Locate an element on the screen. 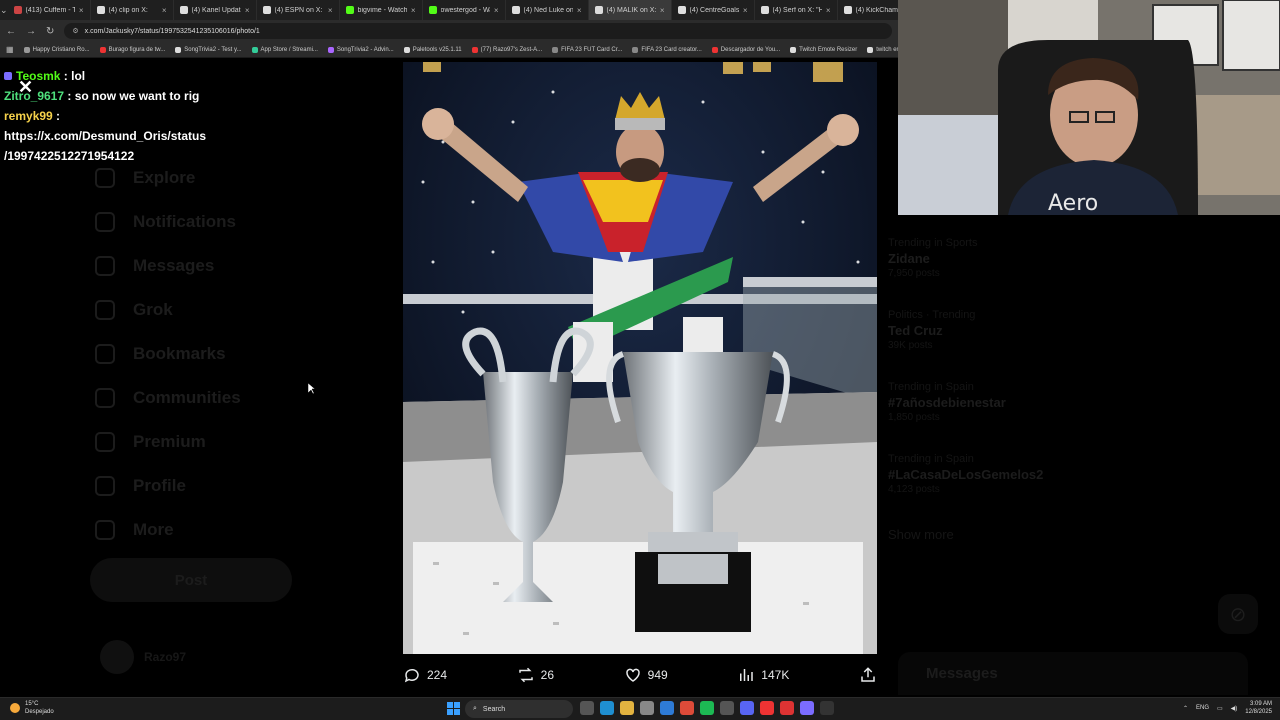 The width and height of the screenshot is (1280, 720). edge-icon is located at coordinates (607, 708).